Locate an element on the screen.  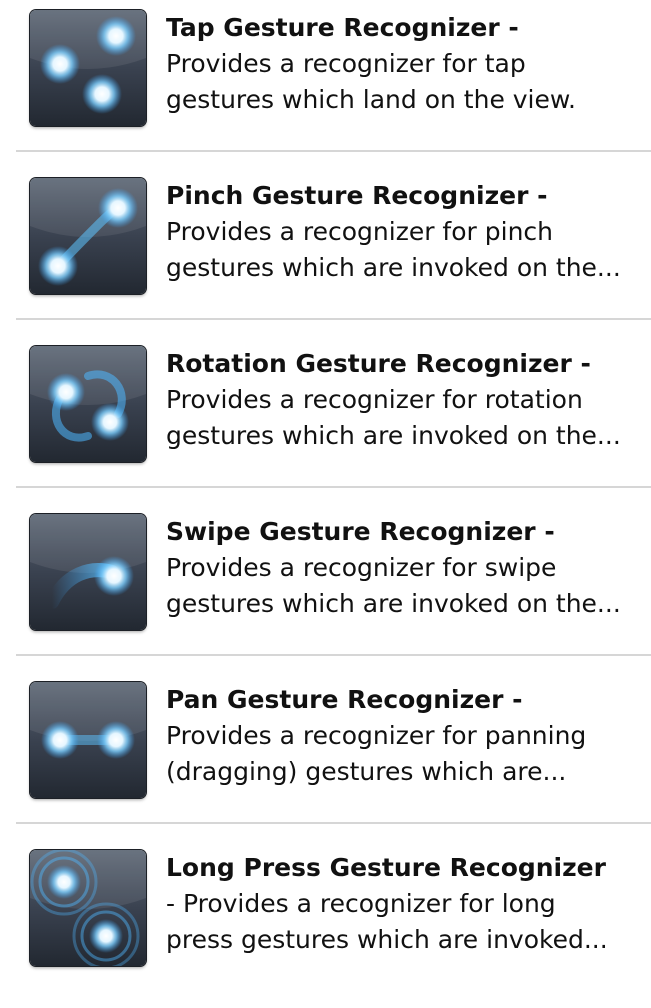
item-title: Swipe Gesture Recognizer is located at coordinates (351, 531).